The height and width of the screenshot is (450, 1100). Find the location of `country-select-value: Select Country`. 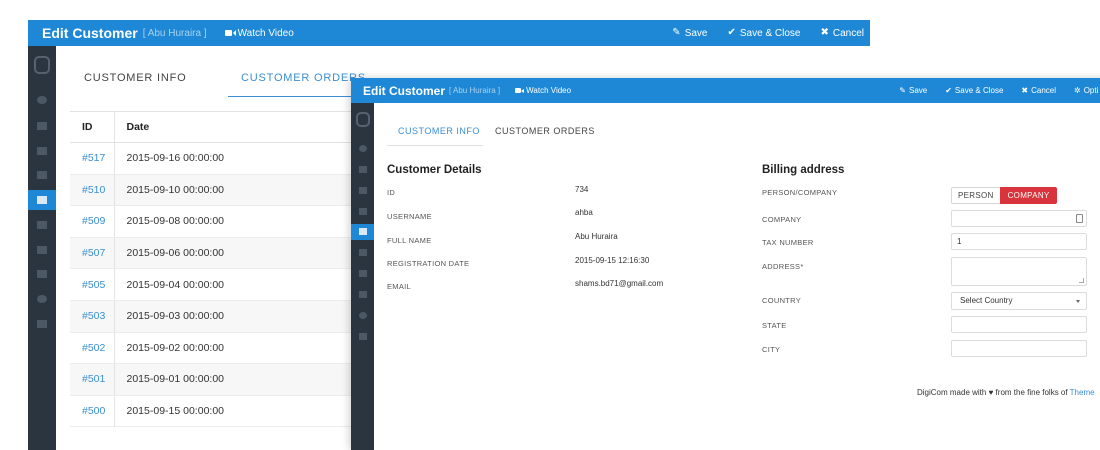

country-select-value: Select Country is located at coordinates (986, 300).